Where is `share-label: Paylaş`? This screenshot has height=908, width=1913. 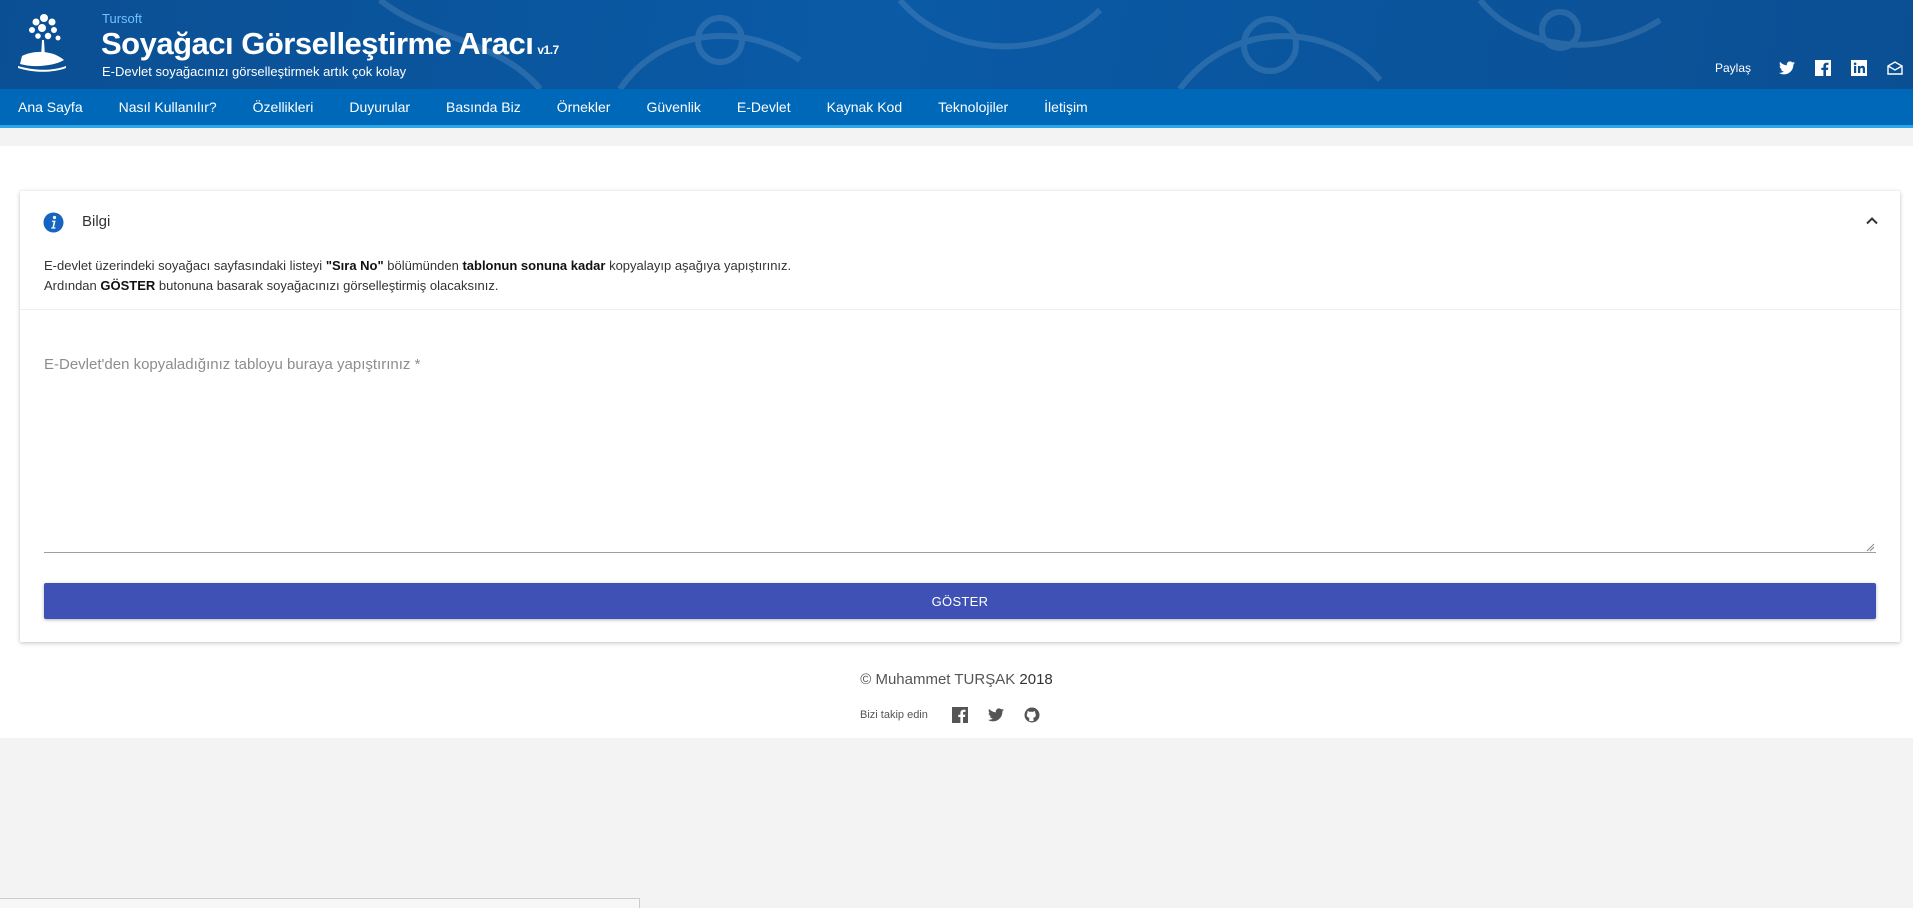
share-label: Paylaş is located at coordinates (1732, 68).